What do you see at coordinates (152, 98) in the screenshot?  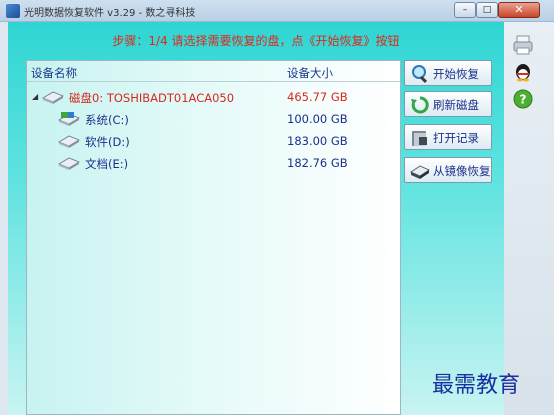 I see `disk-name: 磁盘0: TOSHIBADT01ACA050` at bounding box center [152, 98].